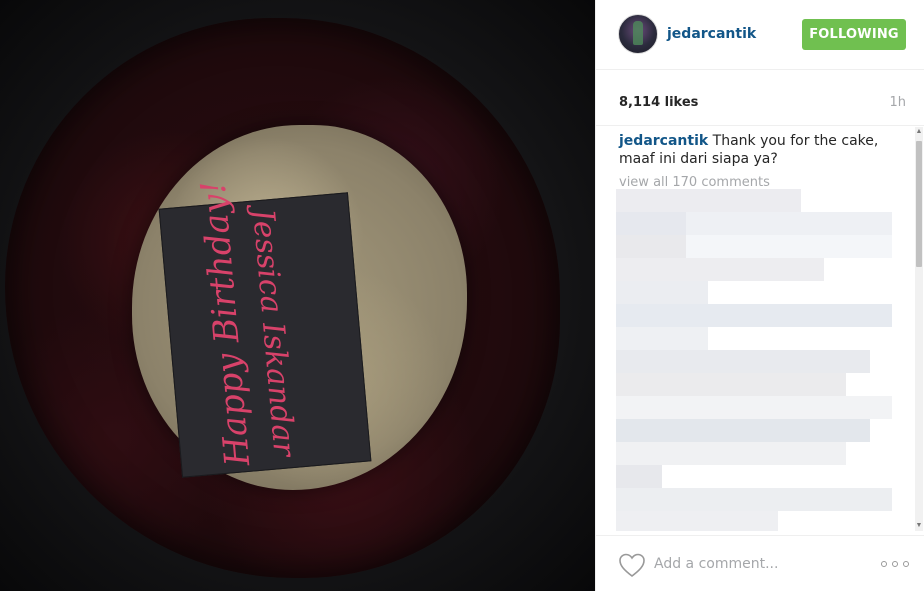 This screenshot has height=591, width=924. I want to click on comments-scrollbar: ▲ ▼, so click(919, 329).